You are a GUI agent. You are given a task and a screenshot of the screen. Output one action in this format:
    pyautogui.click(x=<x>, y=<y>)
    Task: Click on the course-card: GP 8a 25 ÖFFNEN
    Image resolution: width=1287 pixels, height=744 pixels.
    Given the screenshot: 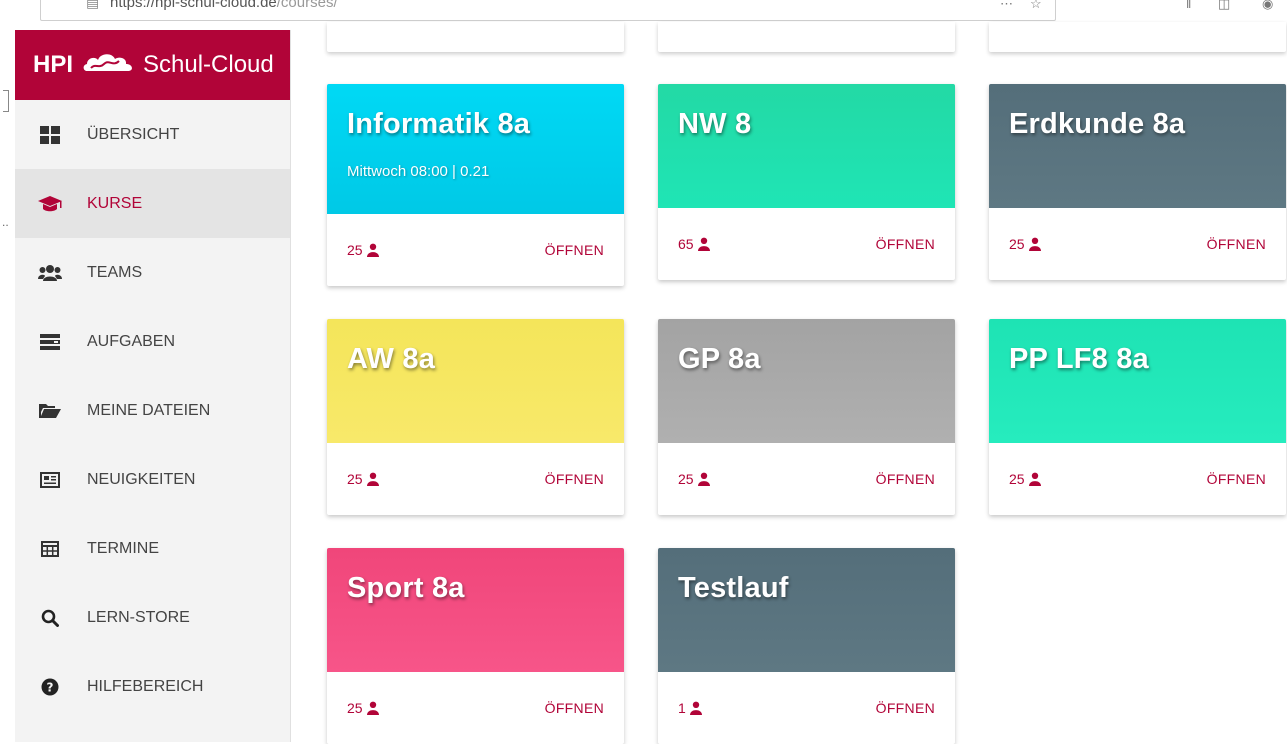 What is the action you would take?
    pyautogui.click(x=806, y=417)
    